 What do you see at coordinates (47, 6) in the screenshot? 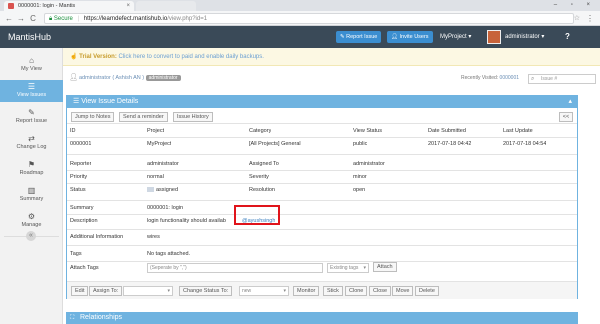
I see `tab-title: 0000001: login - Mantis` at bounding box center [47, 6].